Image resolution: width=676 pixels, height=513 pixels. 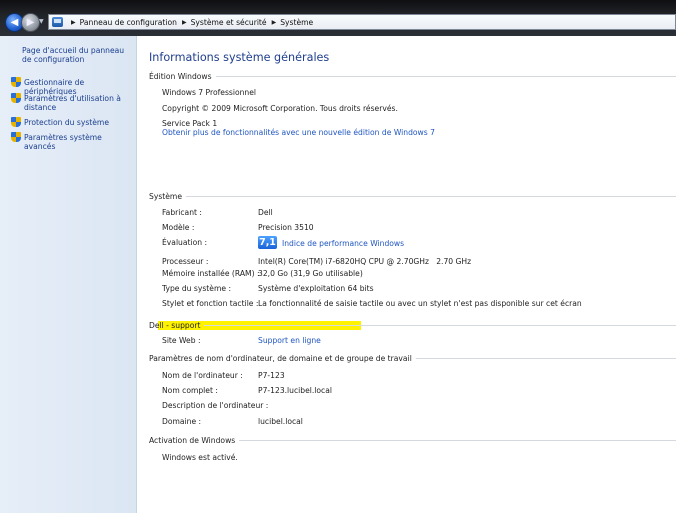 What do you see at coordinates (343, 243) in the screenshot?
I see `performance-index-link: Indice de performance Windows` at bounding box center [343, 243].